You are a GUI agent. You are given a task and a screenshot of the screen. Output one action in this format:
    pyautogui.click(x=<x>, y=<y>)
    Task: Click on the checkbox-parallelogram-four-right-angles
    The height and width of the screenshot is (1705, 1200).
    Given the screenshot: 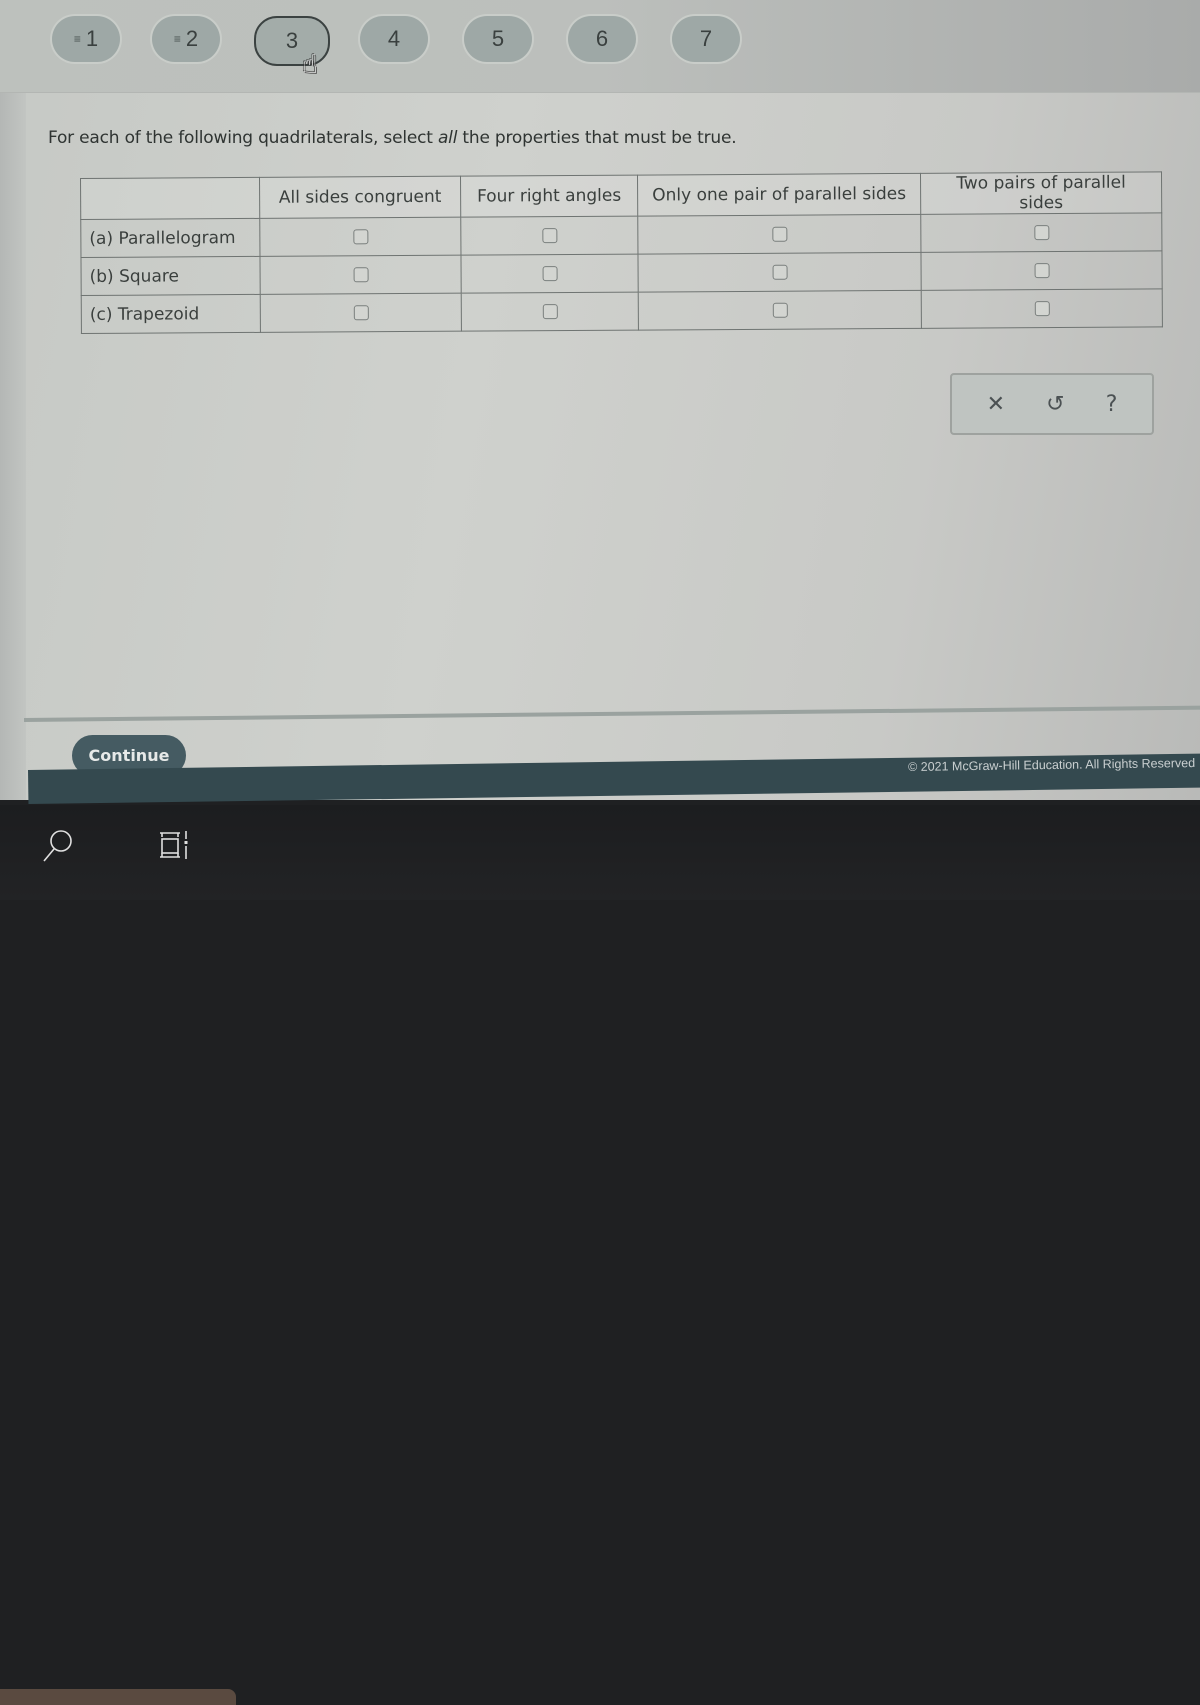 What is the action you would take?
    pyautogui.click(x=549, y=236)
    